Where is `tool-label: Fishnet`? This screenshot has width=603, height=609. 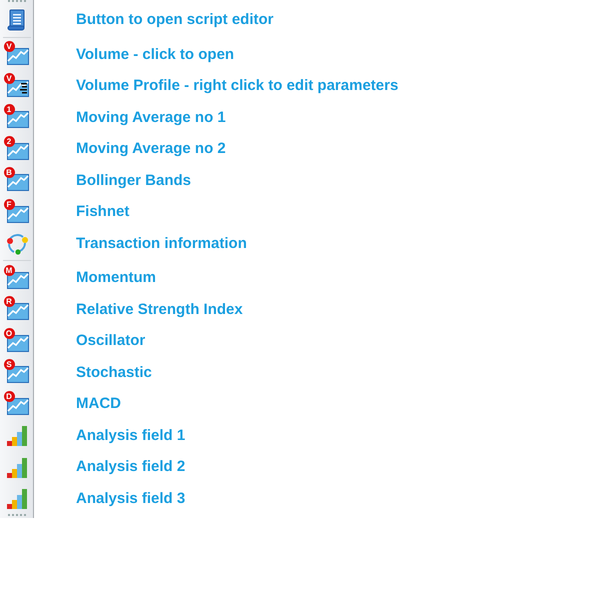 tool-label: Fishnet is located at coordinates (103, 211).